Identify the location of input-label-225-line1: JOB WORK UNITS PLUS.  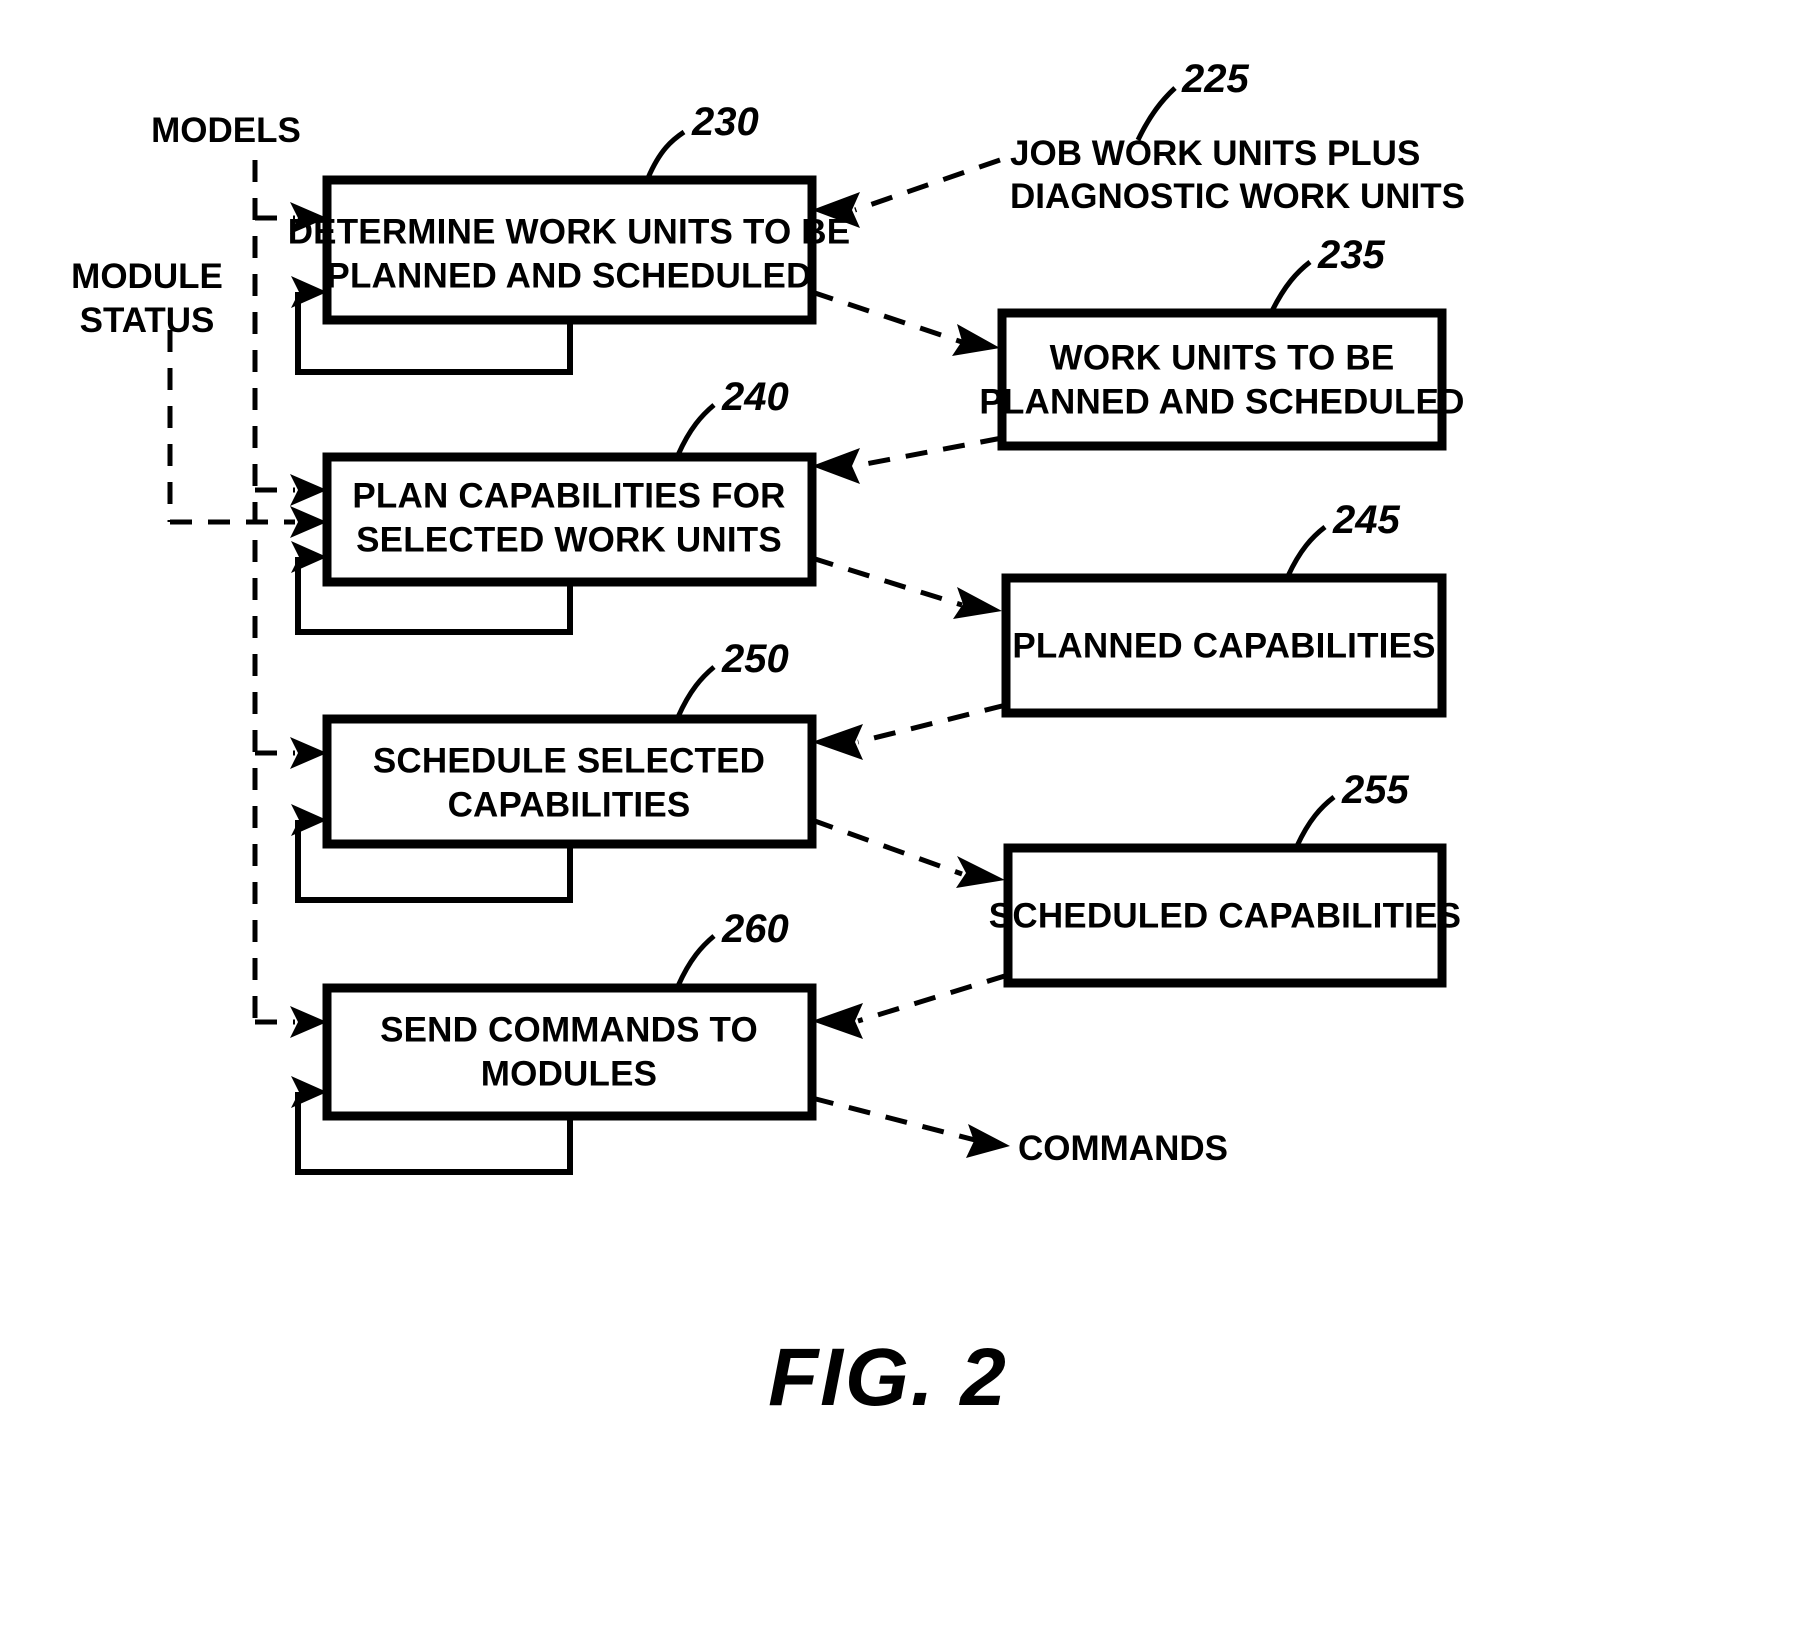
(1215, 153).